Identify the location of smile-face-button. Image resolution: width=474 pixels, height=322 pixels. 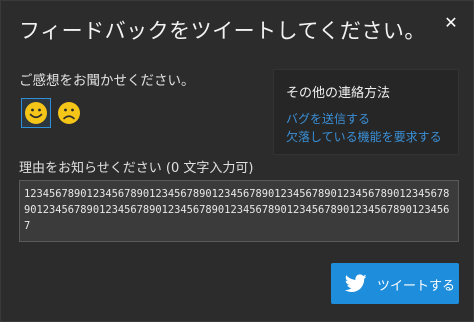
(36, 113).